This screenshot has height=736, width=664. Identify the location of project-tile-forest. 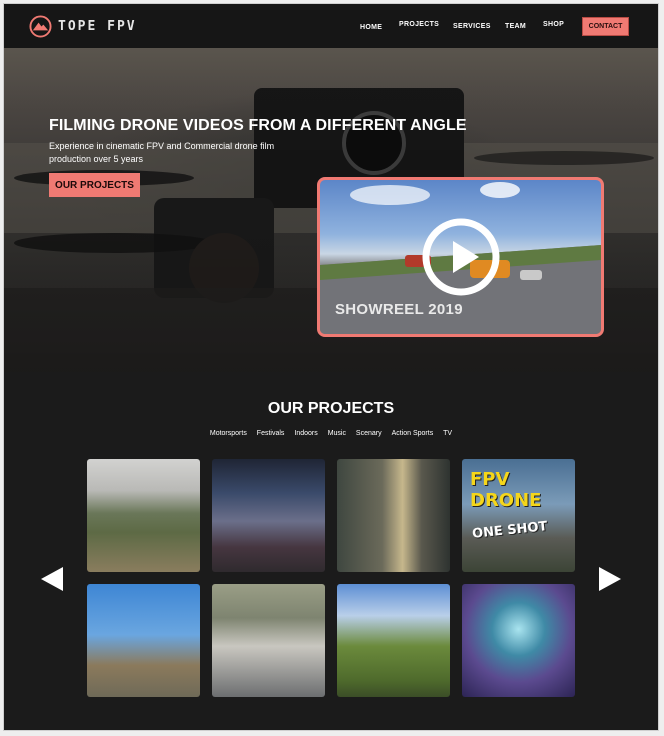
(393, 515).